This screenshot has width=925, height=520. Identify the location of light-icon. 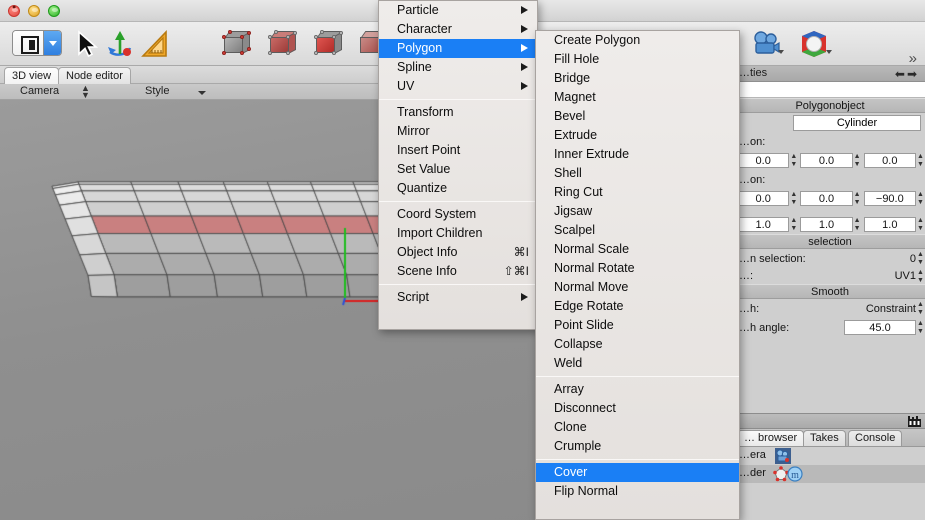
(814, 44).